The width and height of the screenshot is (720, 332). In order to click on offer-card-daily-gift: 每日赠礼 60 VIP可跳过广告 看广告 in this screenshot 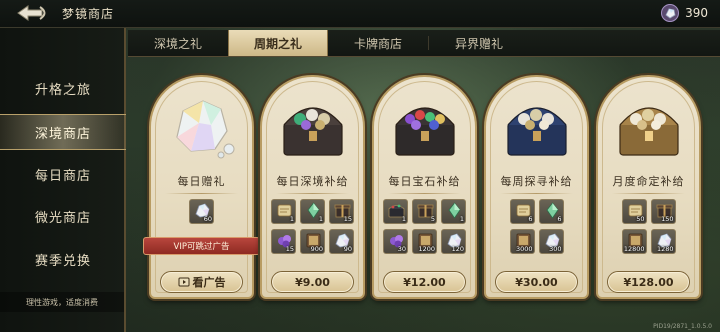, I will do `click(201, 187)`.